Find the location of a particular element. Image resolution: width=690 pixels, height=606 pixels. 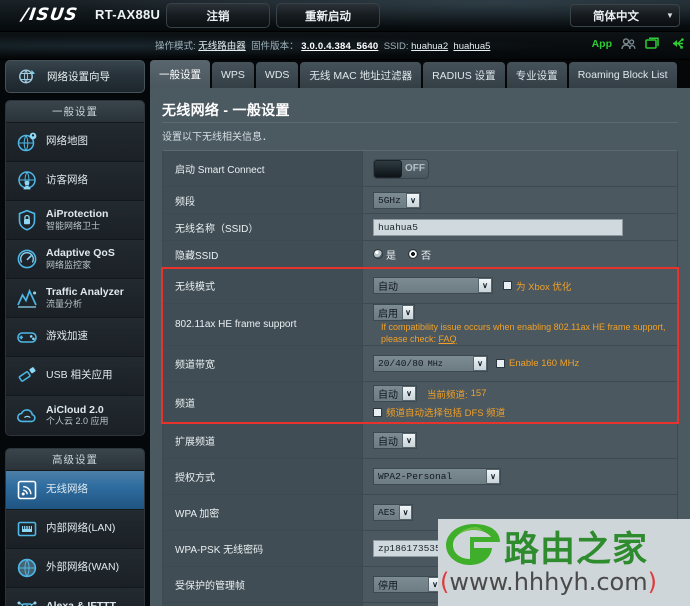

he-frame-hint-line2: please check: is located at coordinates (410, 339).